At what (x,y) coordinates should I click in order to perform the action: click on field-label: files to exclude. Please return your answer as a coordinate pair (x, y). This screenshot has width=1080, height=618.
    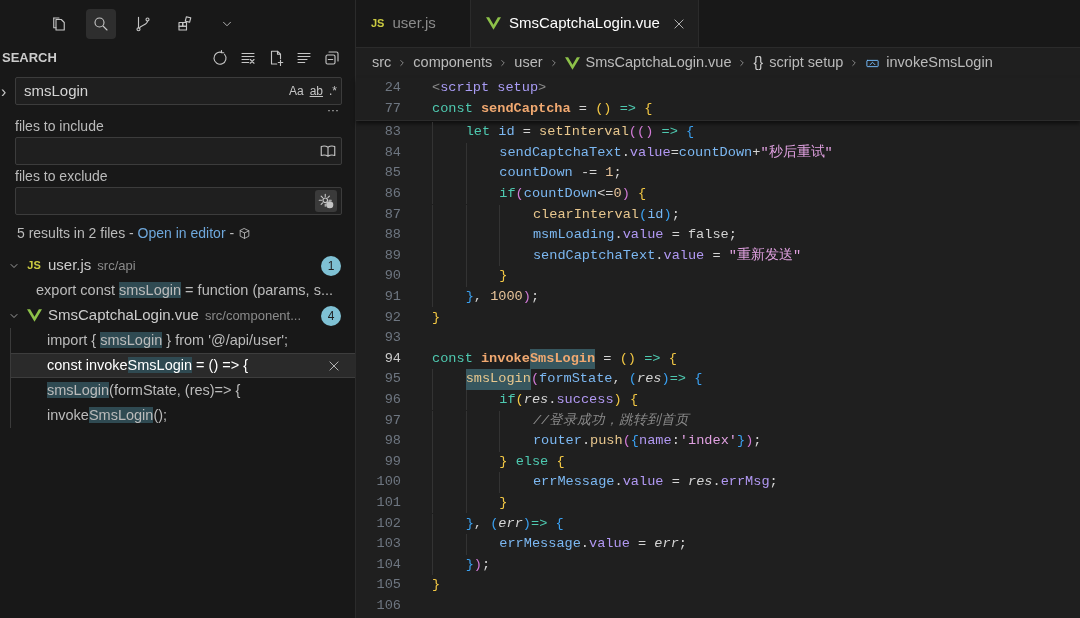
    Looking at the image, I should click on (62, 176).